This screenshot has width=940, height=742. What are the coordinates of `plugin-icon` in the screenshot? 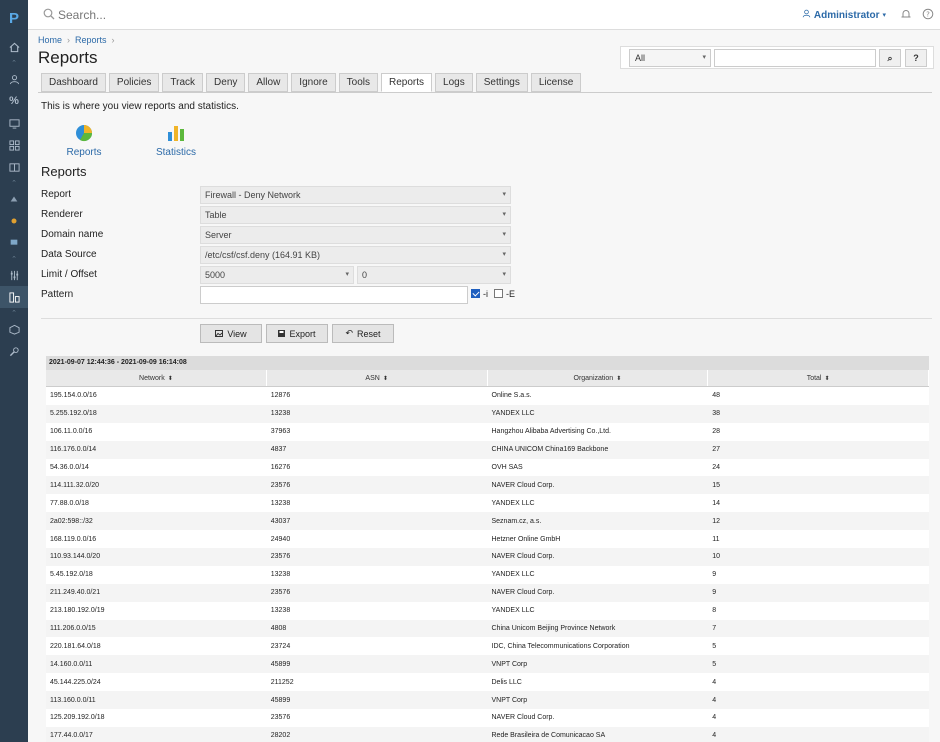 It's located at (14, 221).